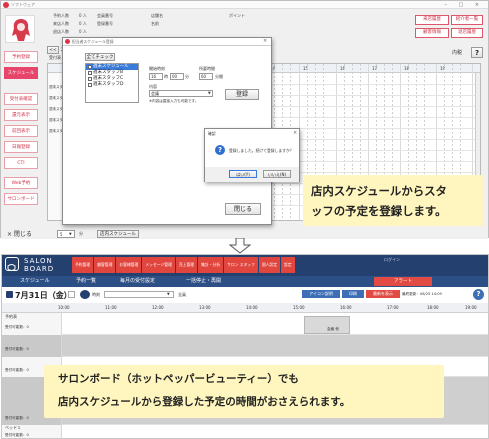 This screenshot has width=489, height=439. I want to click on user-label: ログイン, so click(392, 259).